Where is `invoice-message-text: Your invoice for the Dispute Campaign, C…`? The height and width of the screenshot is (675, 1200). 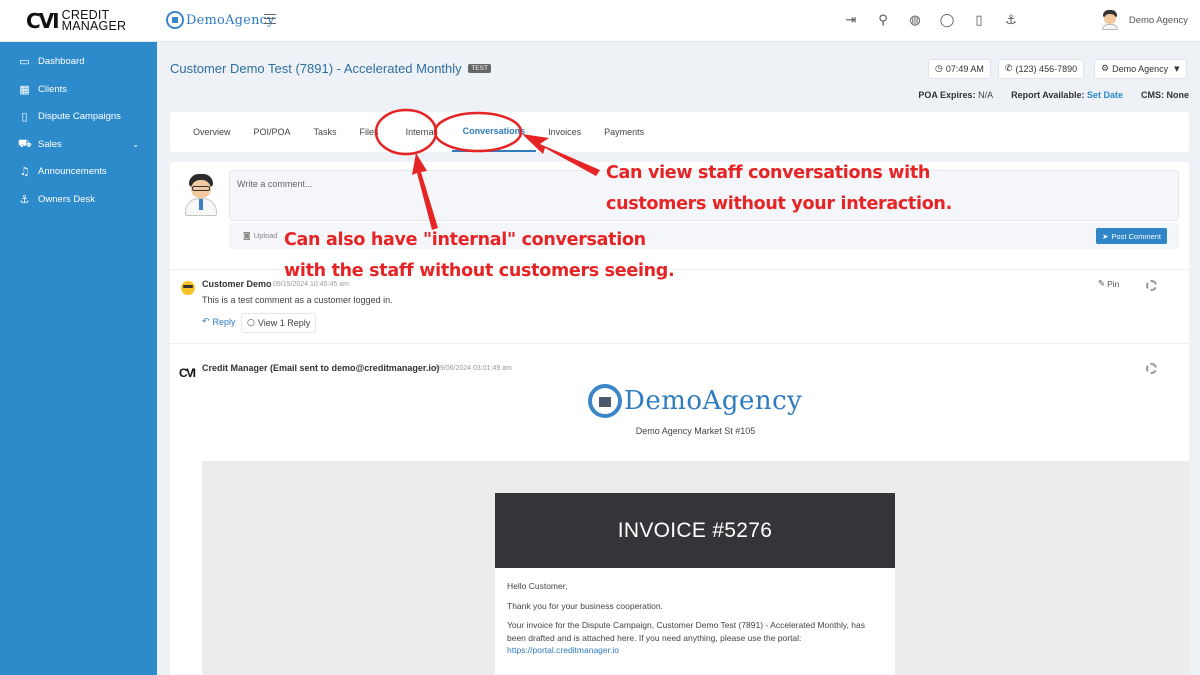 invoice-message-text: Your invoice for the Dispute Campaign, C… is located at coordinates (686, 631).